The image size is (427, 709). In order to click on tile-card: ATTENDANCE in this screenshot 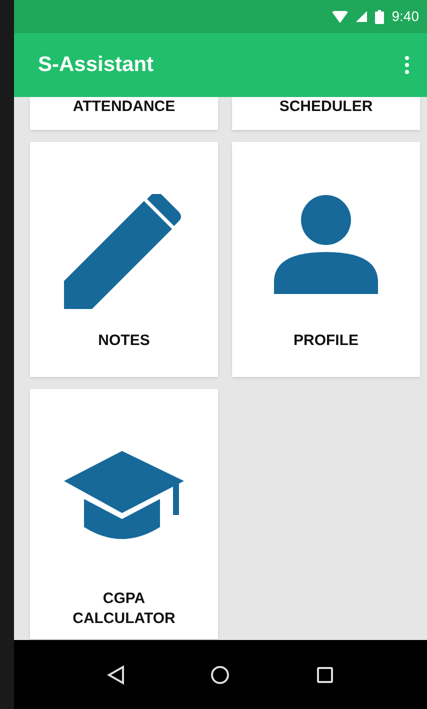, I will do `click(124, 113)`.